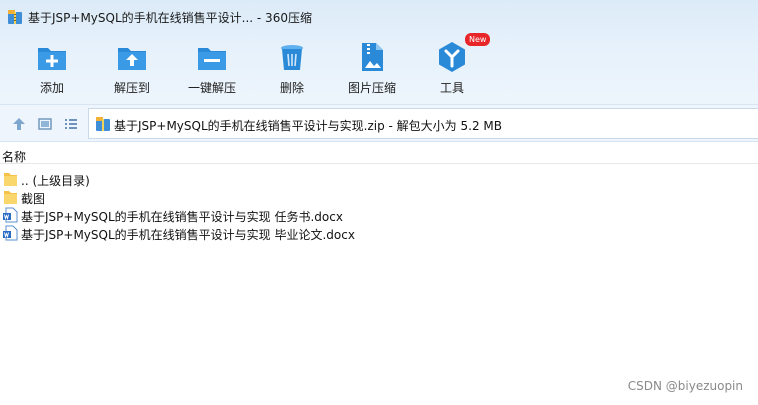  I want to click on file-name: .. (上级目录), so click(55, 181).